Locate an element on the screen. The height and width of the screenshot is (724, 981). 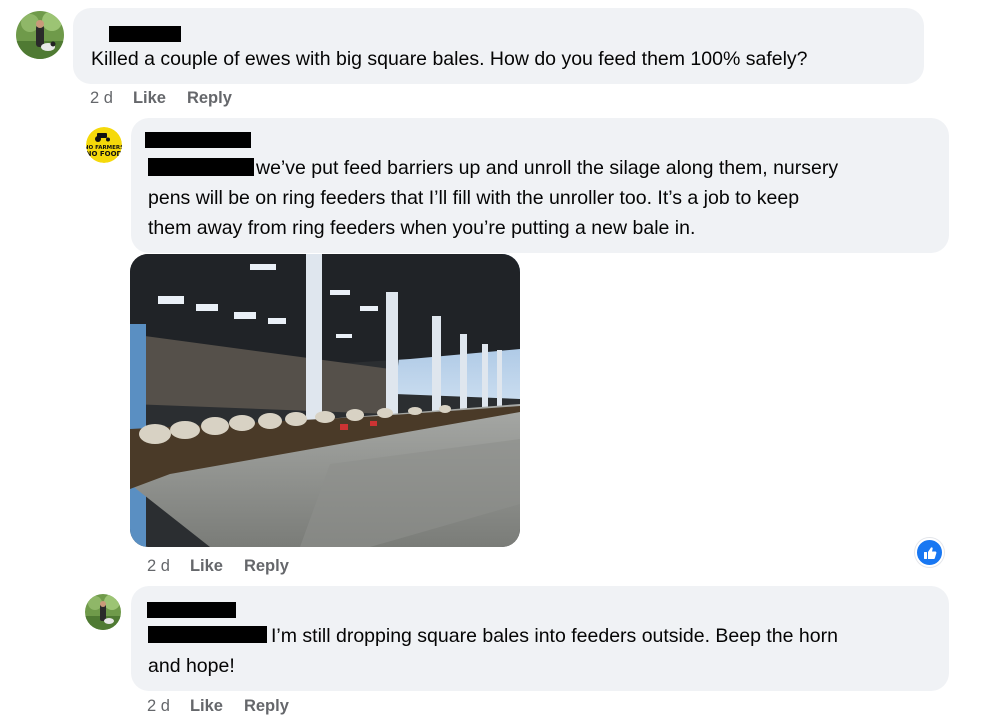
commenter-avatar: NO FARMERS NO FOOD is located at coordinates (104, 145).